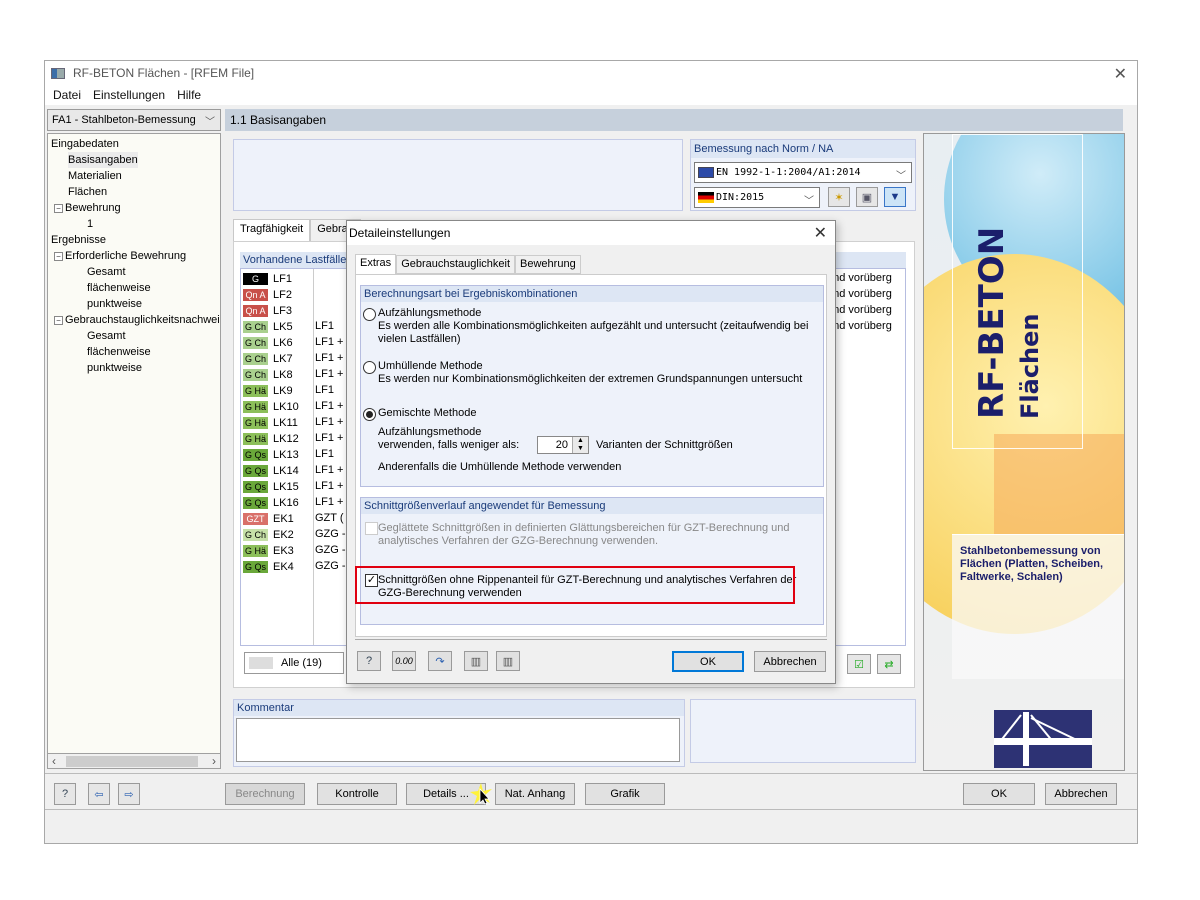 The image size is (1200, 900). I want to click on tree-item: Materialien, so click(95, 176).